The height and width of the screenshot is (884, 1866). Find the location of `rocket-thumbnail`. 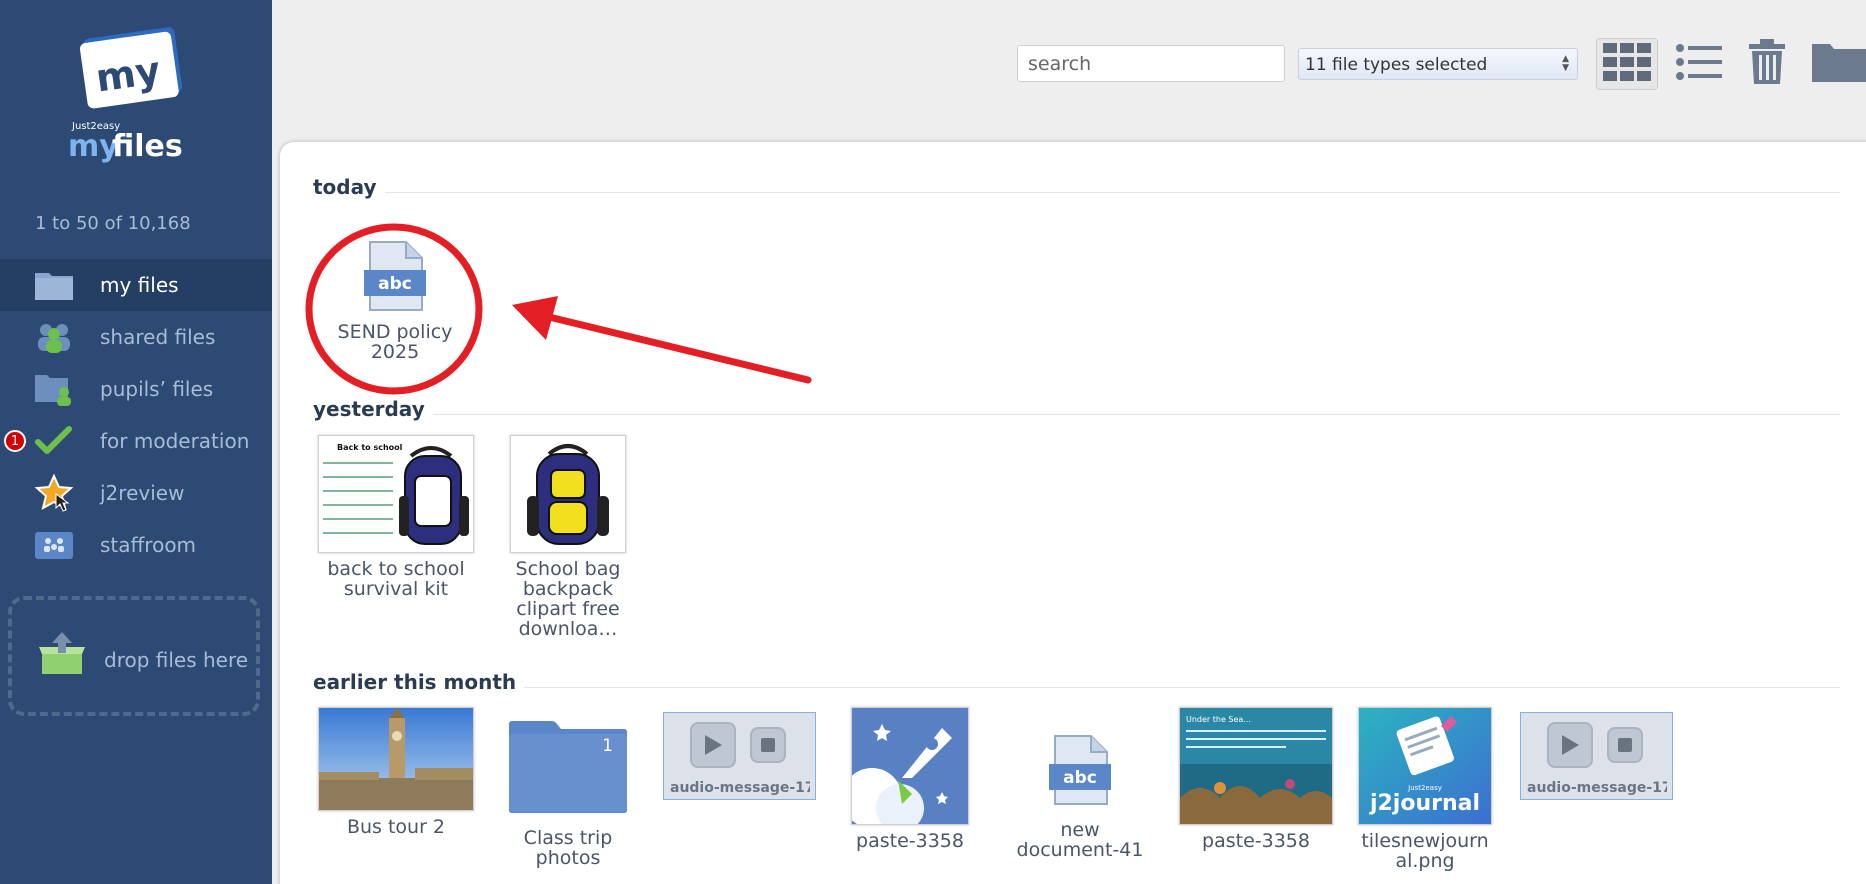

rocket-thumbnail is located at coordinates (910, 766).